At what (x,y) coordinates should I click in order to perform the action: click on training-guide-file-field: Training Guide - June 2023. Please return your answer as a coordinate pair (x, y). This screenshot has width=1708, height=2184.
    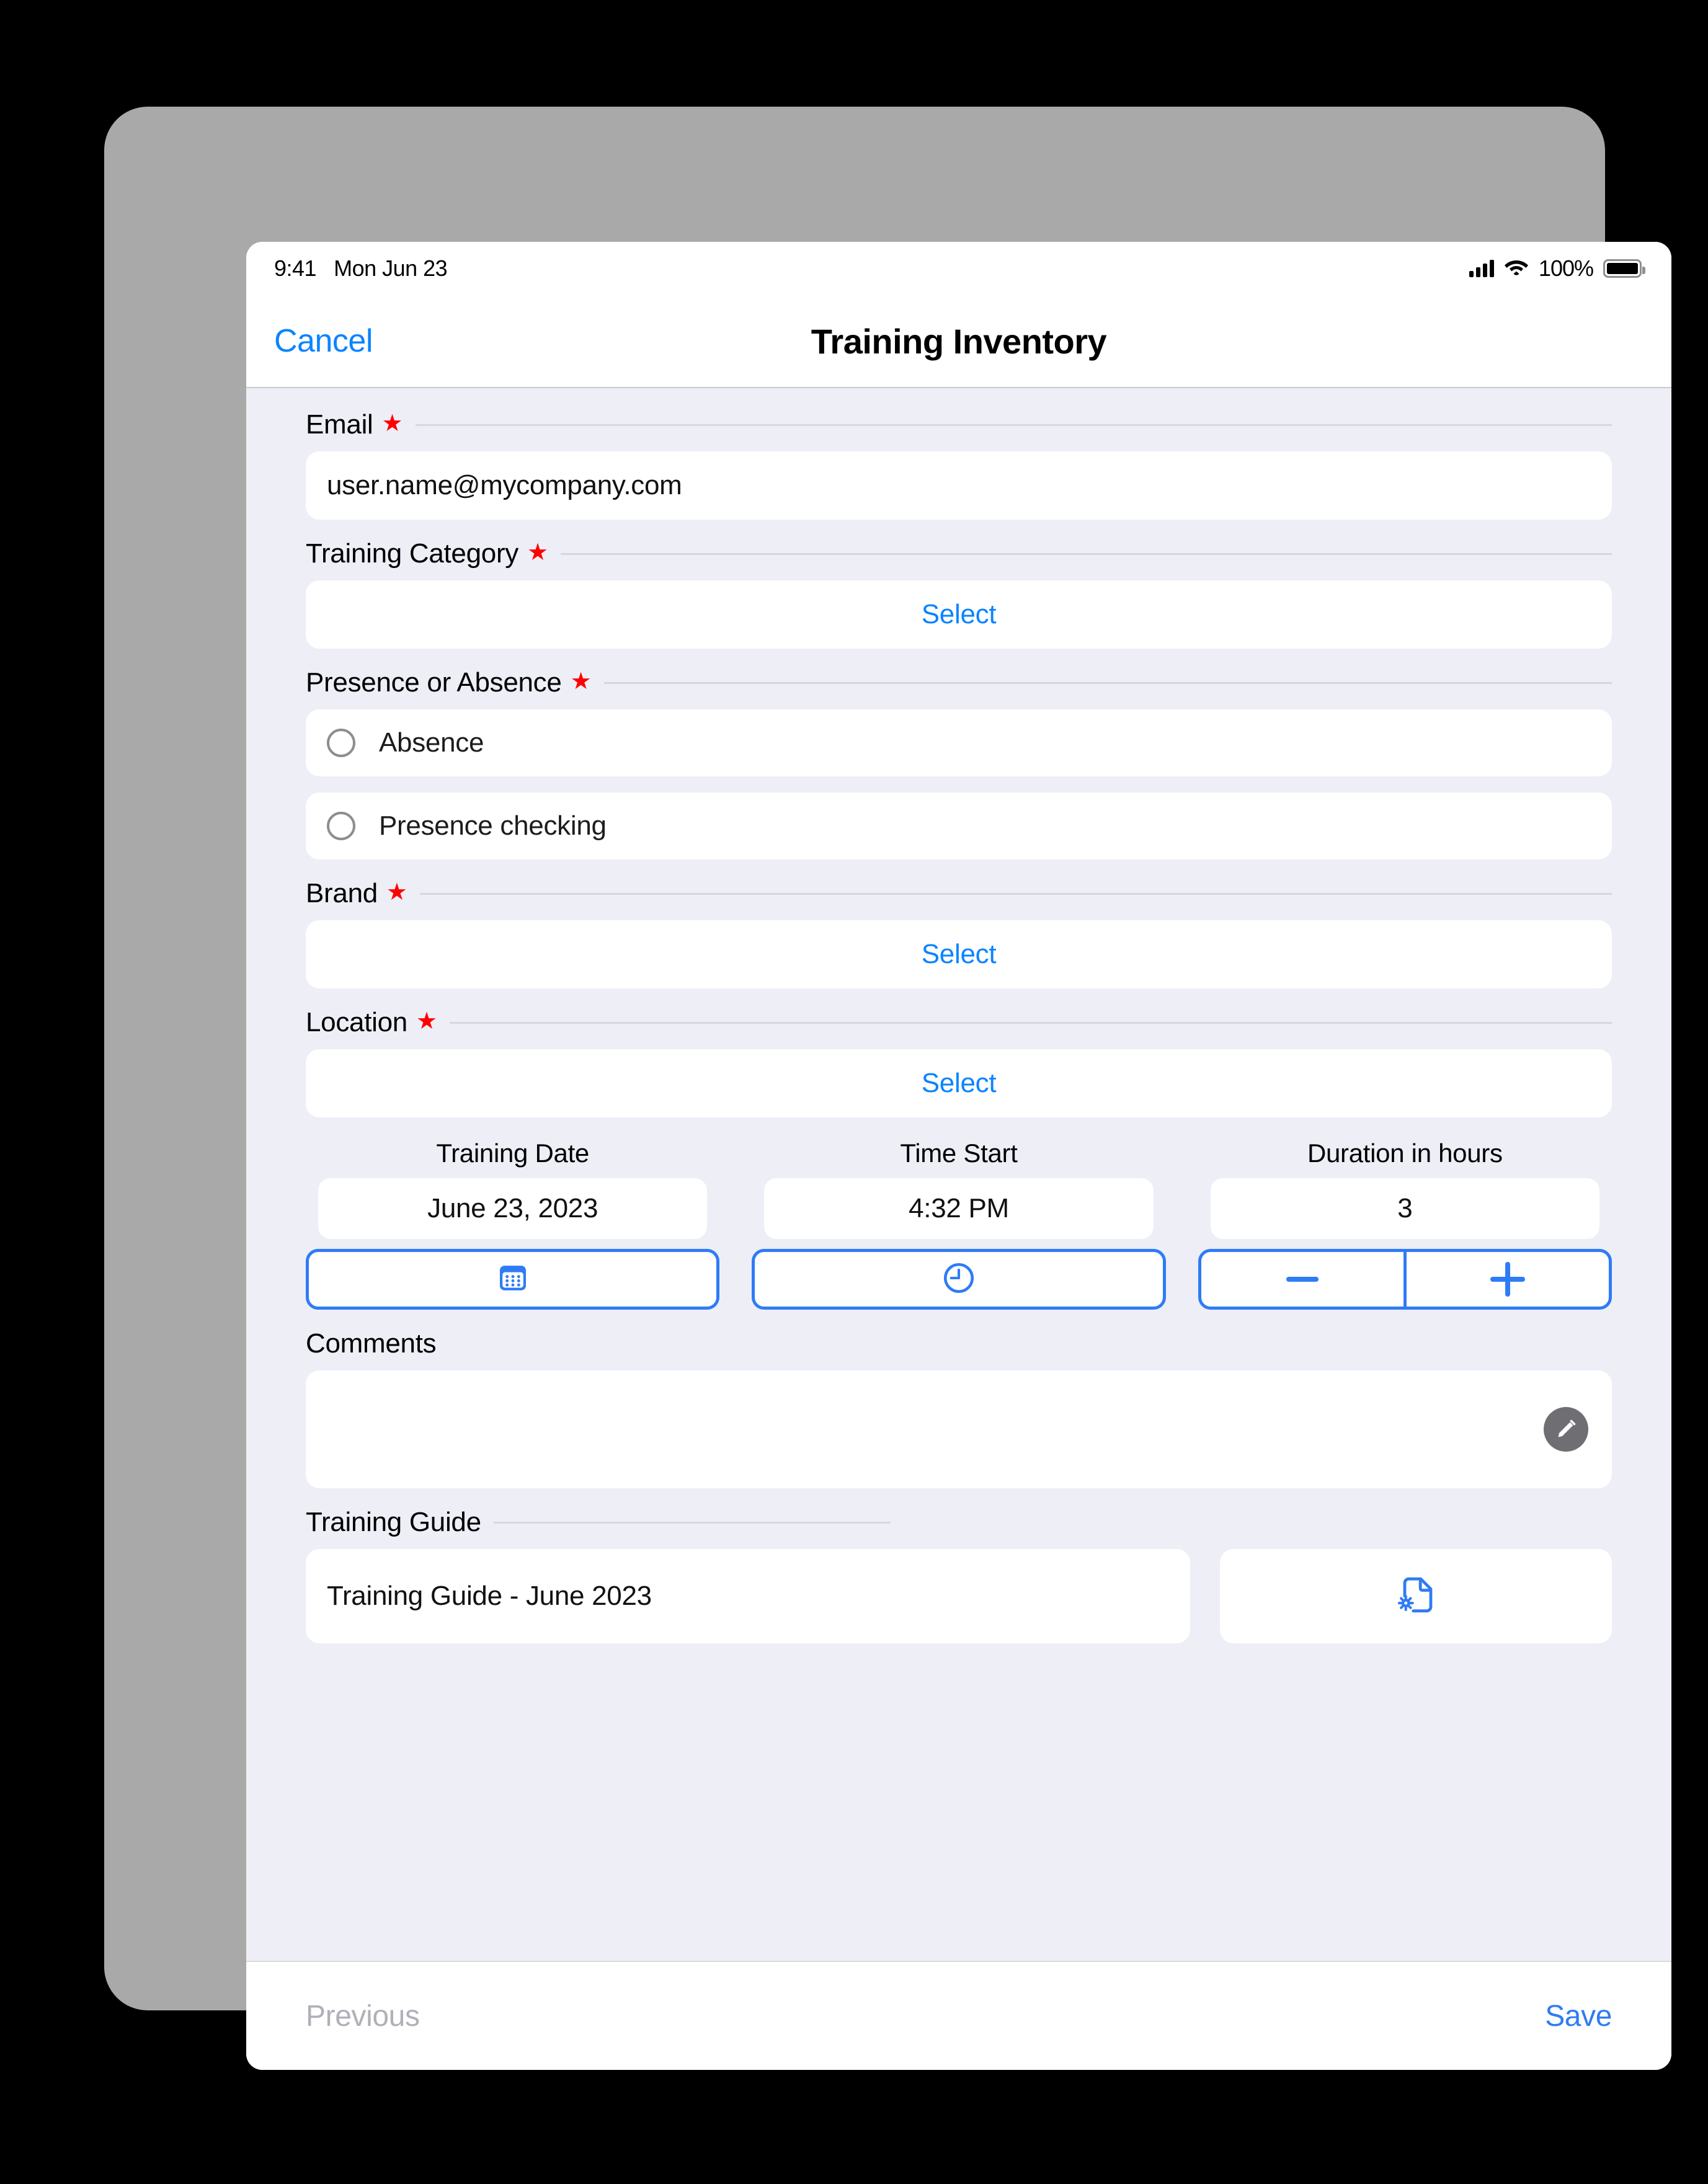
    Looking at the image, I should click on (748, 1596).